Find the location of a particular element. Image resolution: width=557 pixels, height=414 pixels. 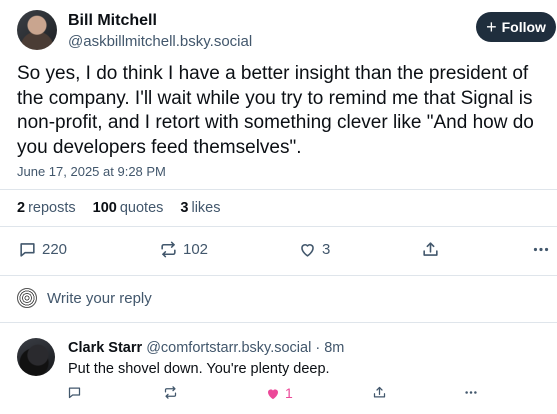

reply-button: 220 is located at coordinates (42, 249).